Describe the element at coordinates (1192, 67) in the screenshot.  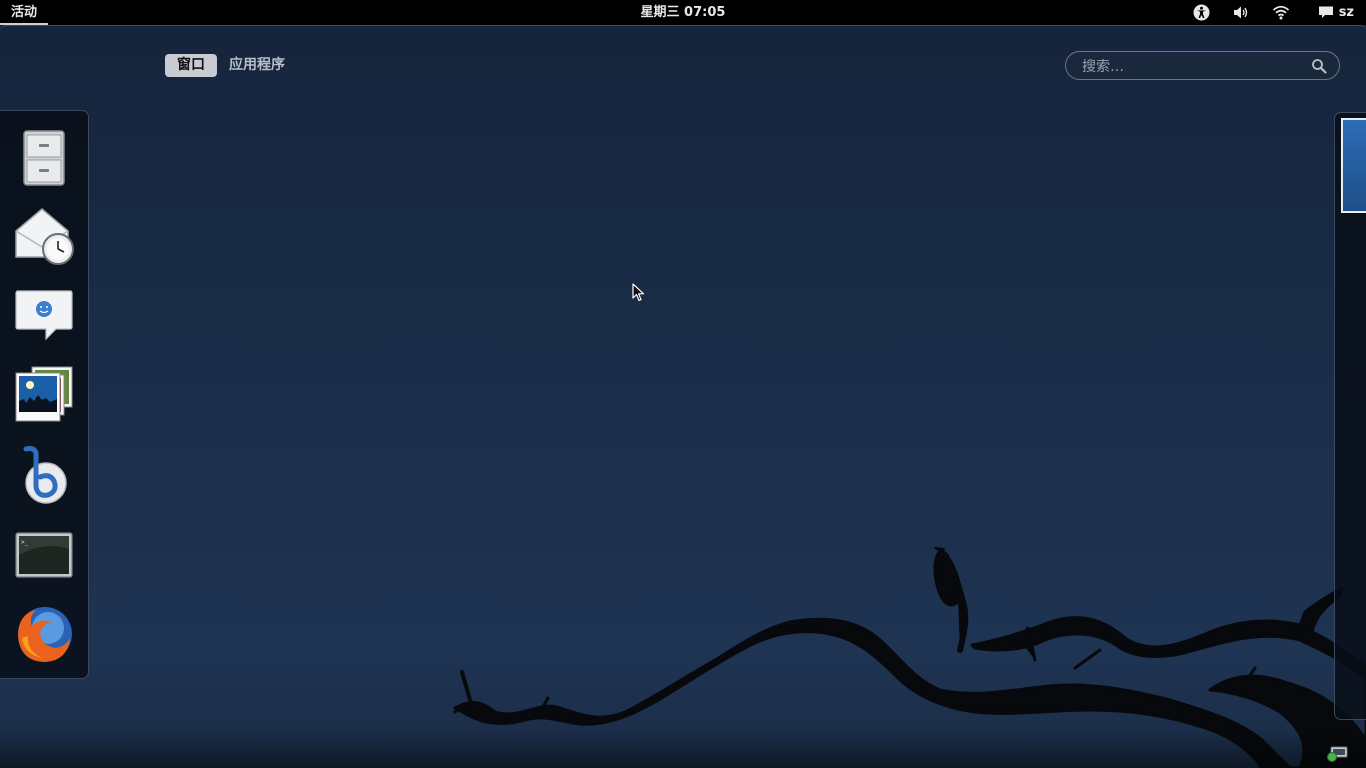
I see `search-input` at that location.